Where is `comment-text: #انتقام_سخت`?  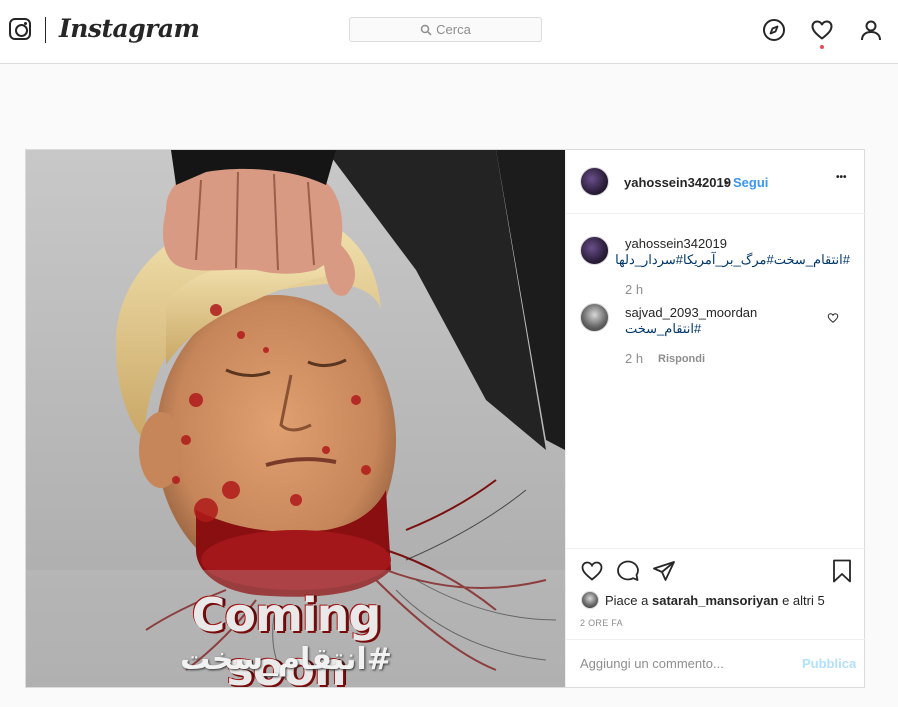 comment-text: #انتقام_سخت is located at coordinates (663, 329).